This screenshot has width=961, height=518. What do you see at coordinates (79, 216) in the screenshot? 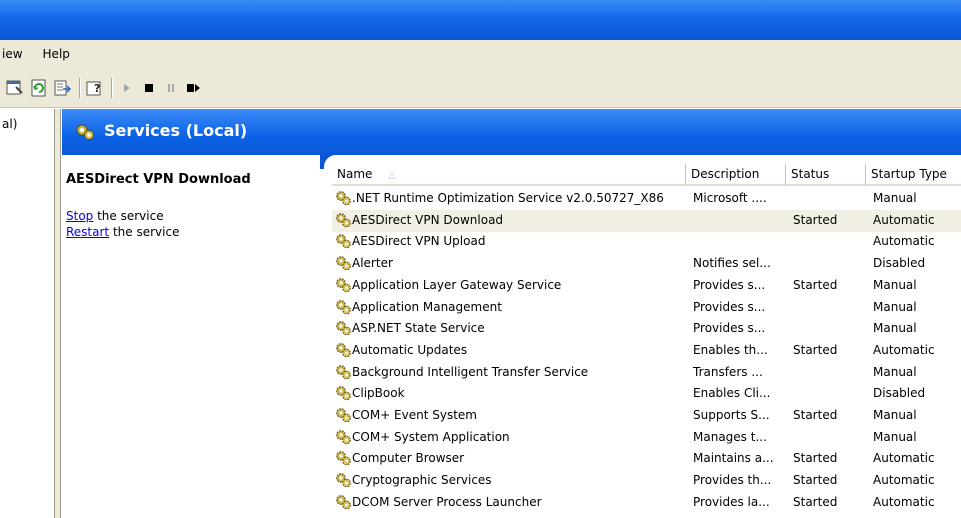
I see `stop-service-link: Stop` at bounding box center [79, 216].